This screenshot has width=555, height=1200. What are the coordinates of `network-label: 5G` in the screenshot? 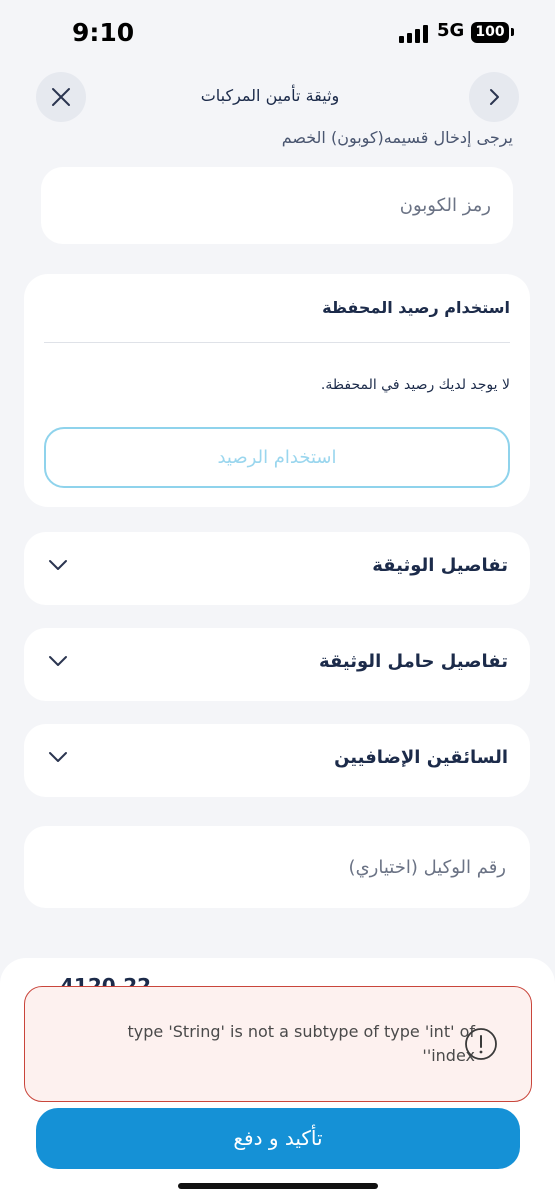 It's located at (451, 30).